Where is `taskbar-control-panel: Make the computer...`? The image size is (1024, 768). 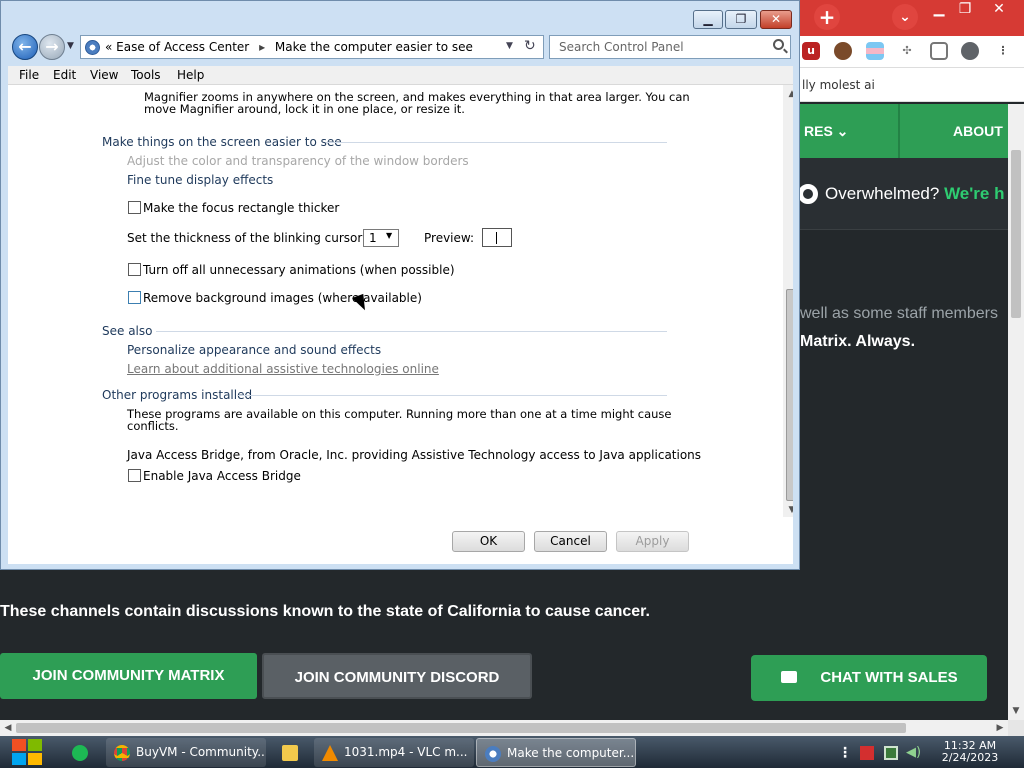 taskbar-control-panel: Make the computer... is located at coordinates (556, 752).